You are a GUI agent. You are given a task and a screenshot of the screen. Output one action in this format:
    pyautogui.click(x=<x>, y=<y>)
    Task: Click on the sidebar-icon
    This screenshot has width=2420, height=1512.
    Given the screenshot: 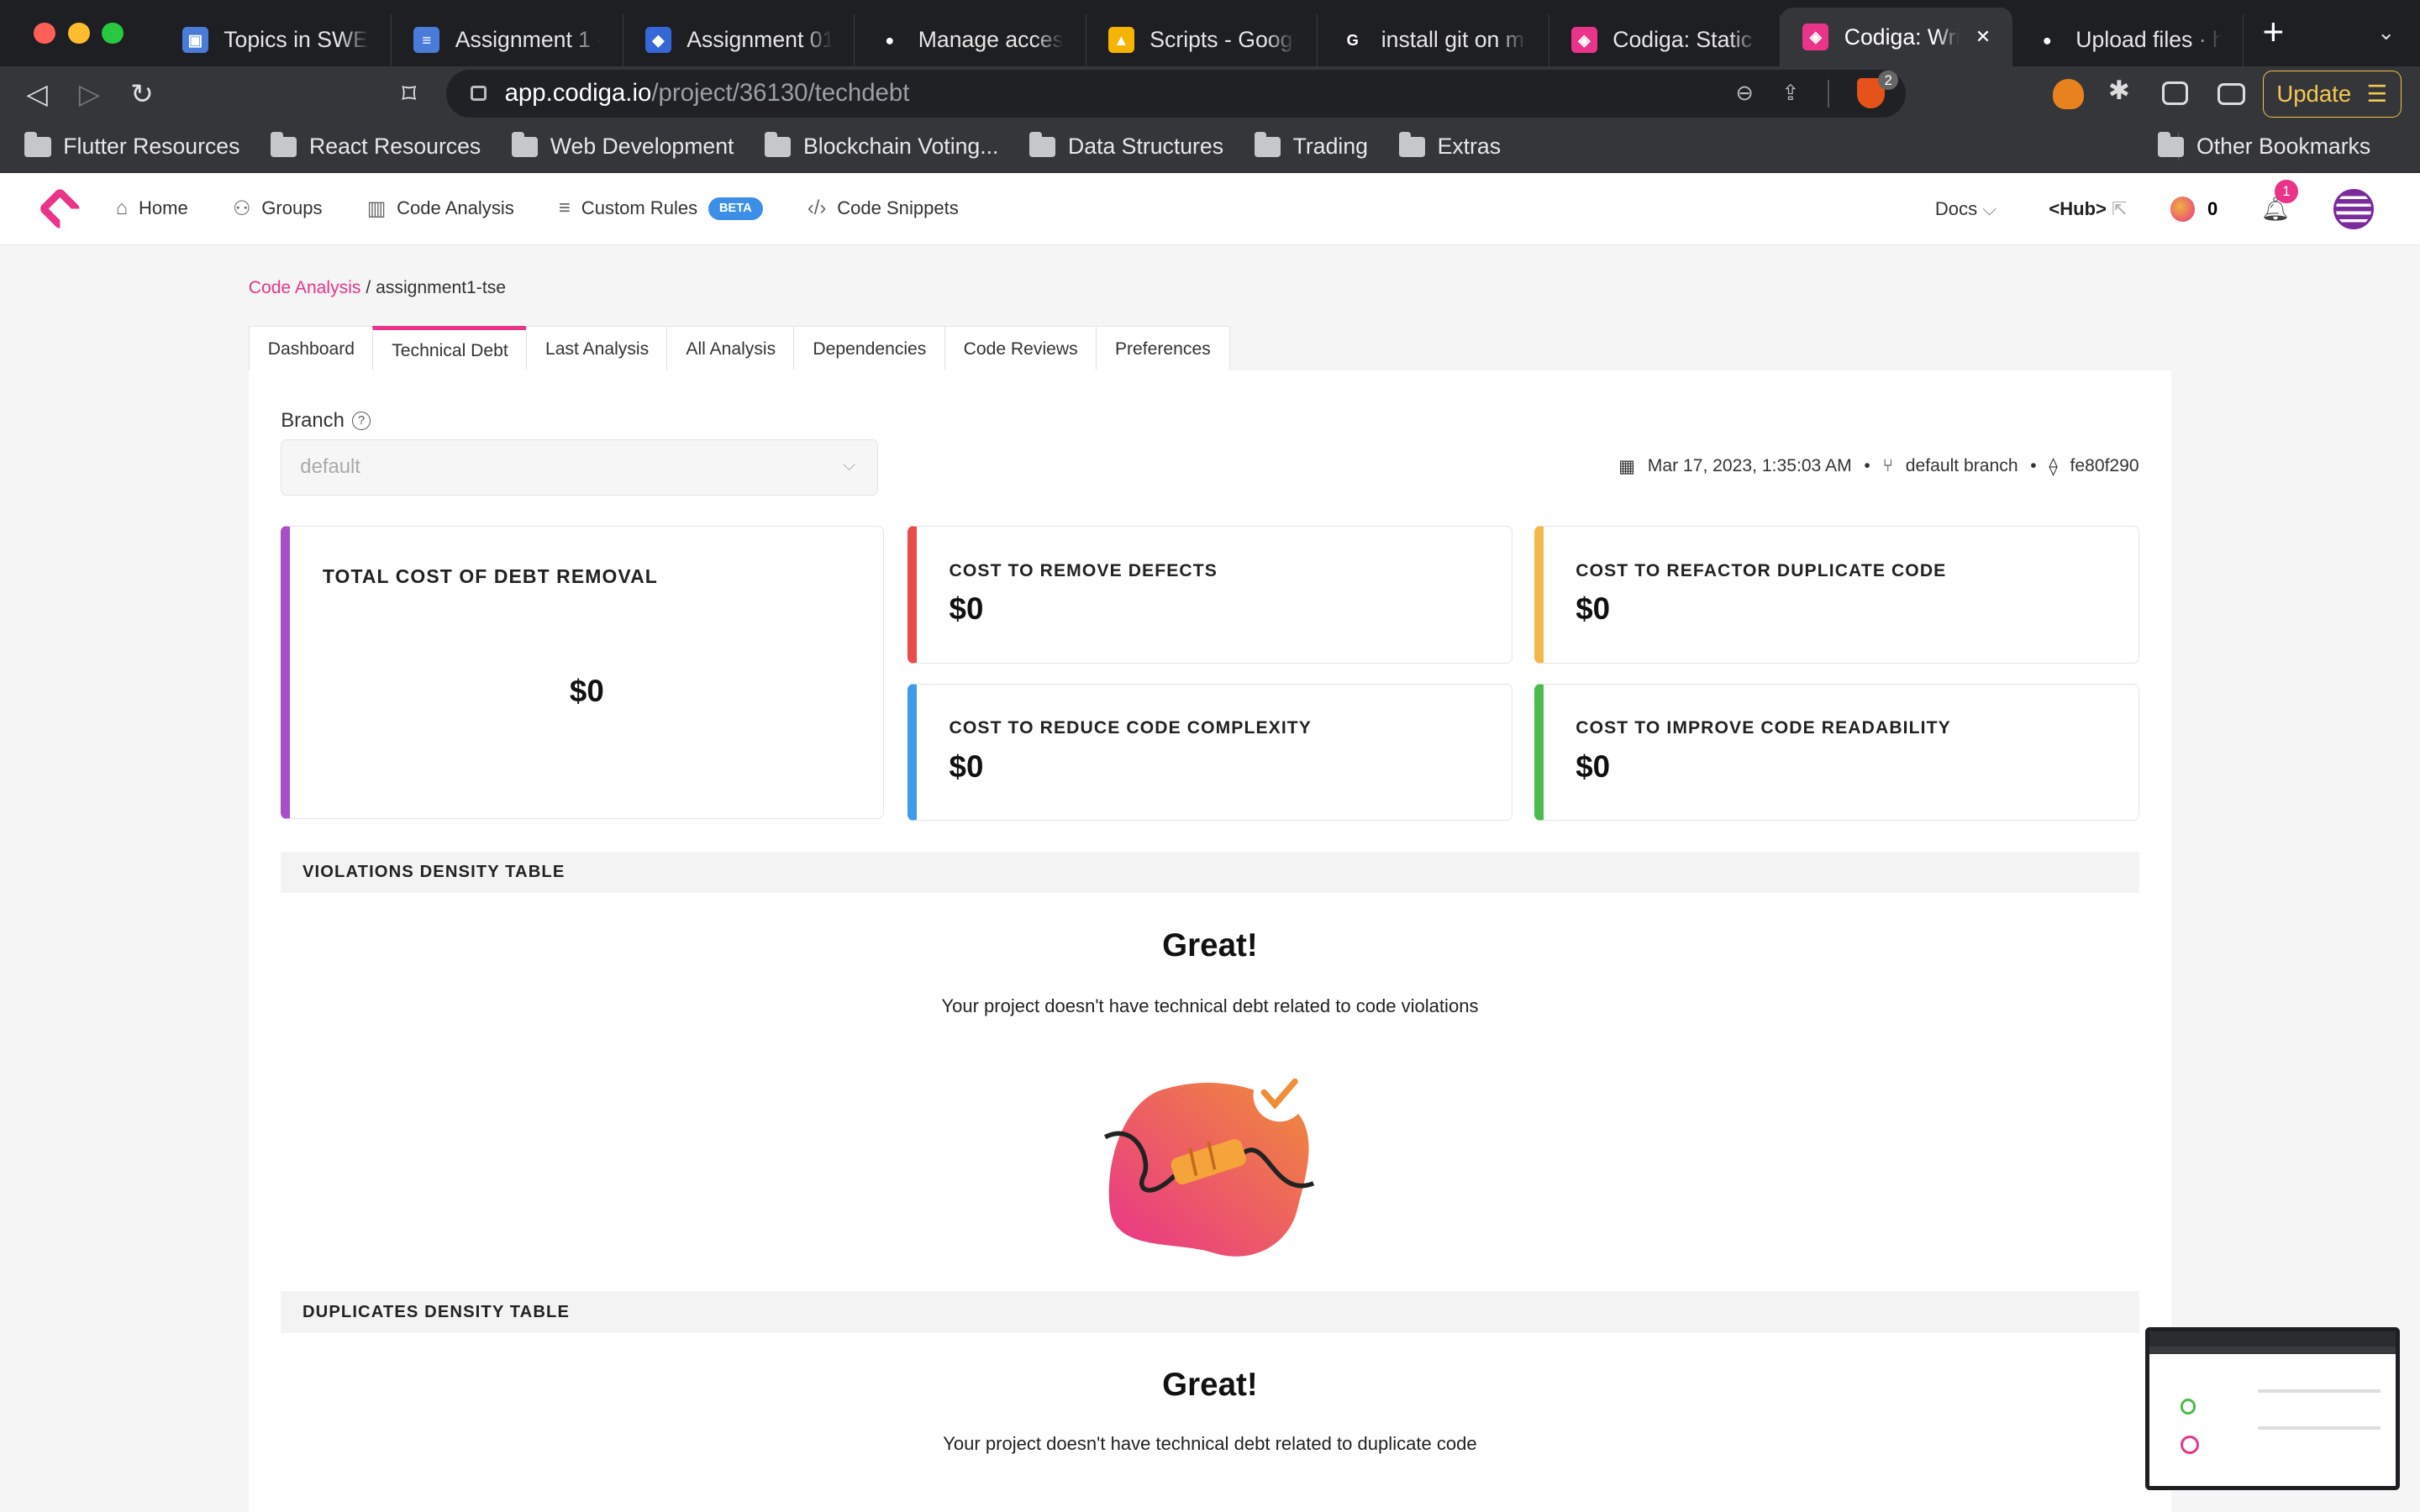 What is the action you would take?
    pyautogui.click(x=2175, y=93)
    